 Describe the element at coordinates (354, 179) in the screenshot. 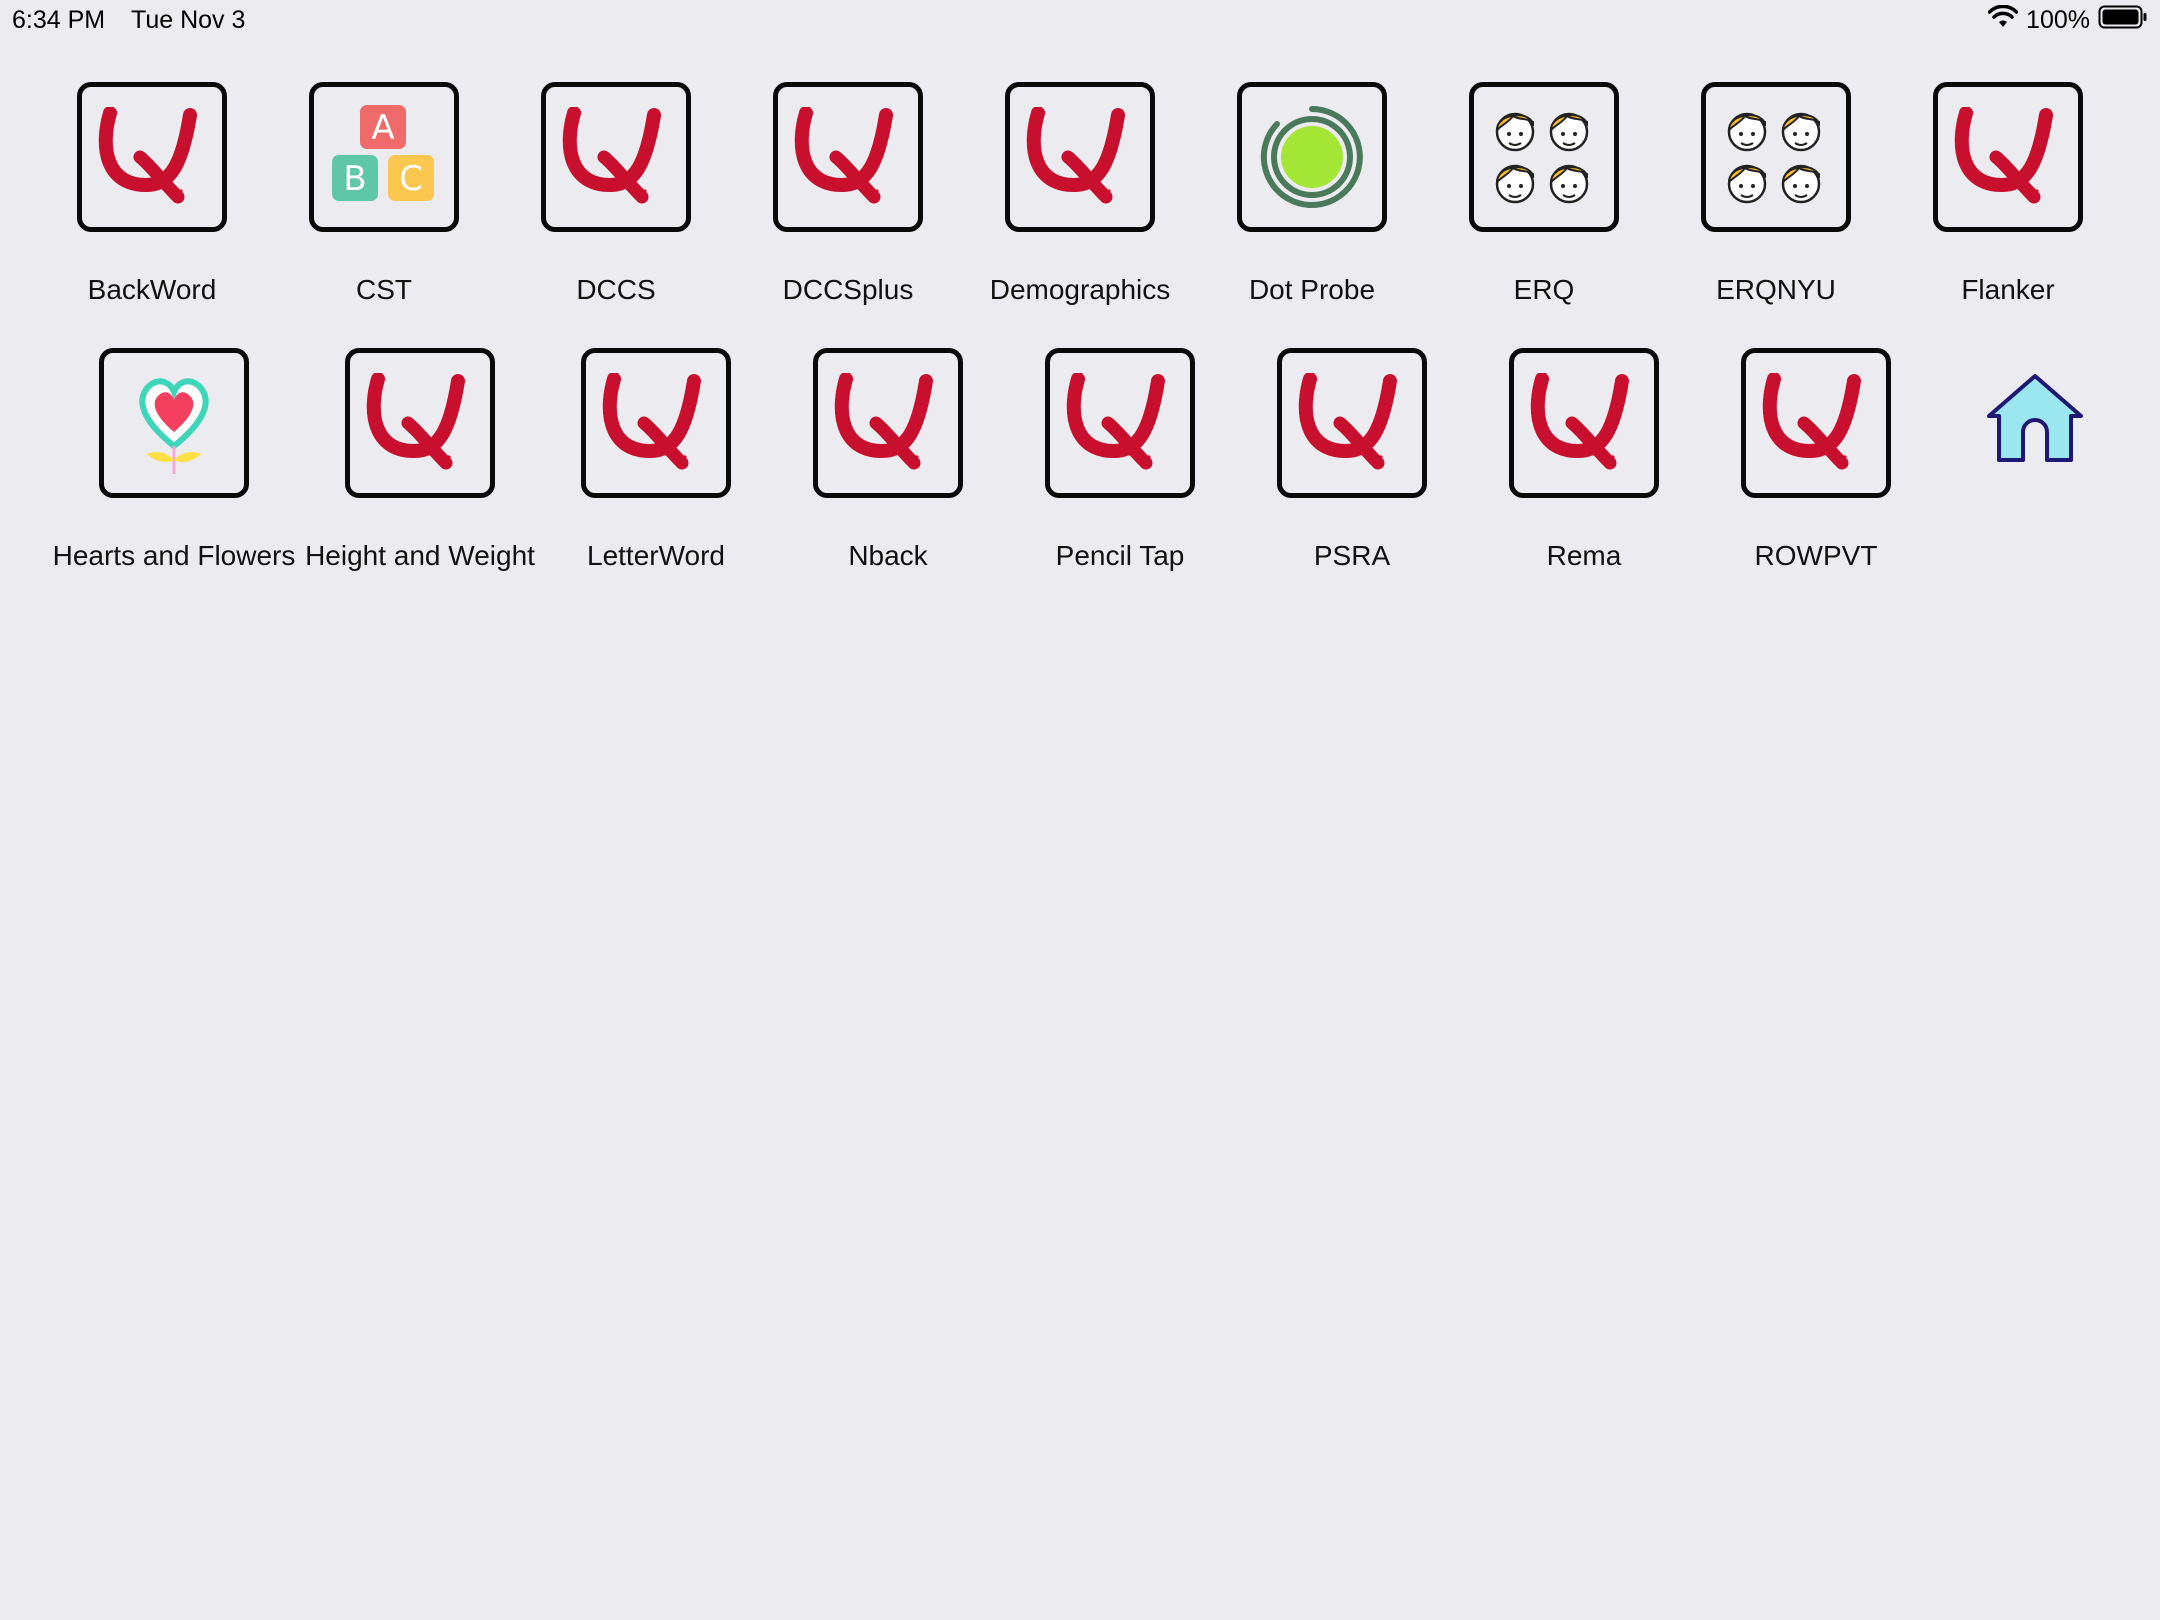

I see `svg-text: B` at that location.